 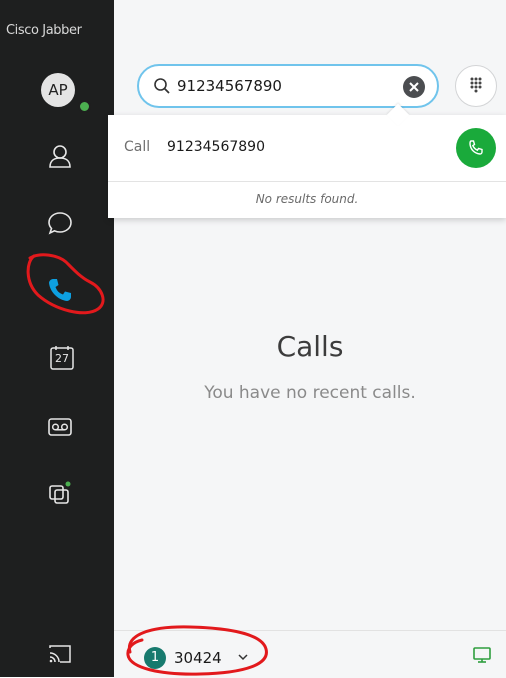 What do you see at coordinates (216, 147) in the screenshot?
I see `call-number: 91234567890` at bounding box center [216, 147].